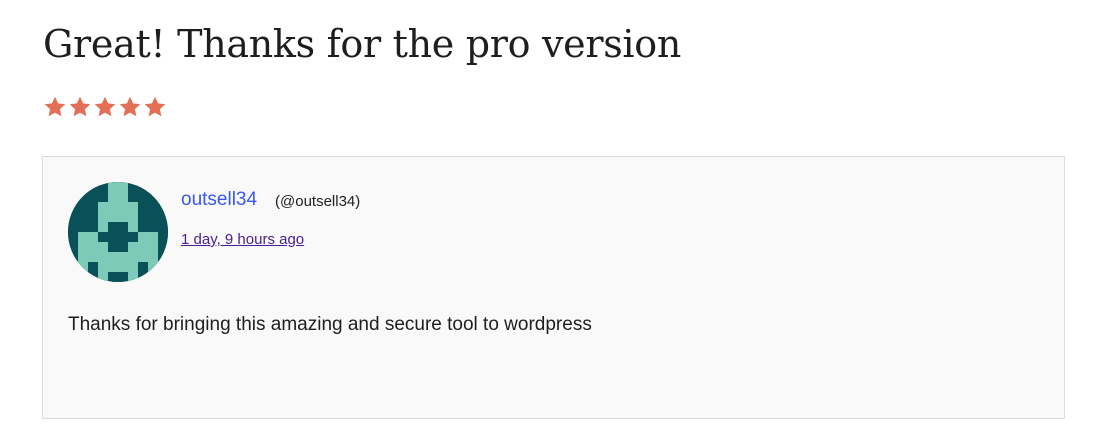  I want to click on author-handle: (@outsell34), so click(318, 201).